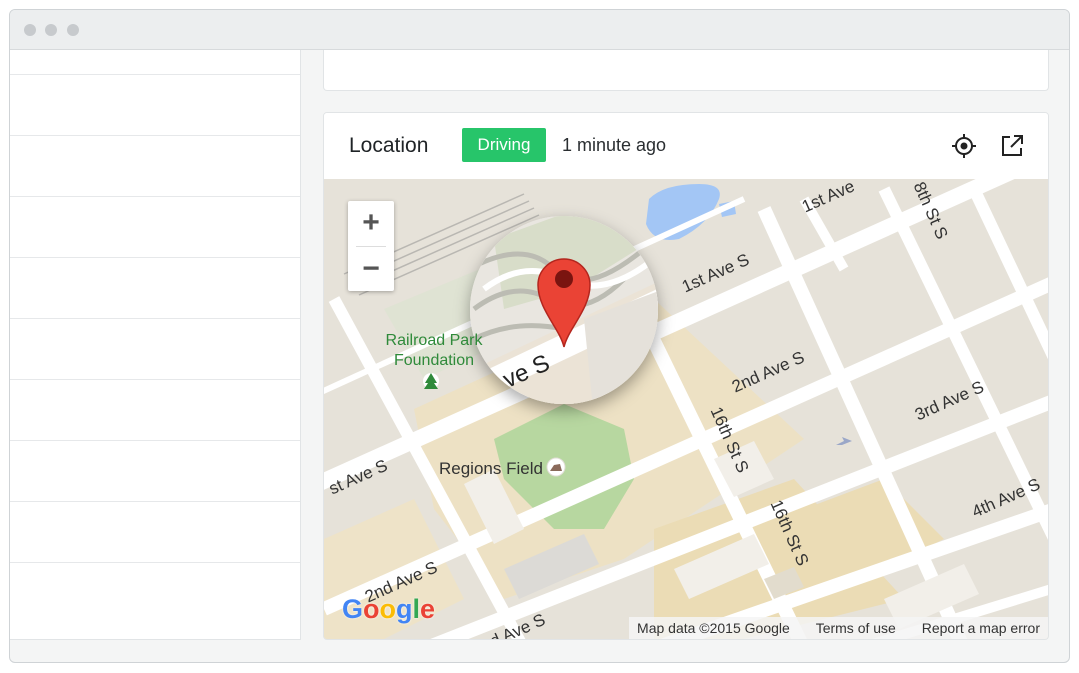 Image resolution: width=1079 pixels, height=673 pixels. I want to click on logo-letter: l, so click(416, 609).